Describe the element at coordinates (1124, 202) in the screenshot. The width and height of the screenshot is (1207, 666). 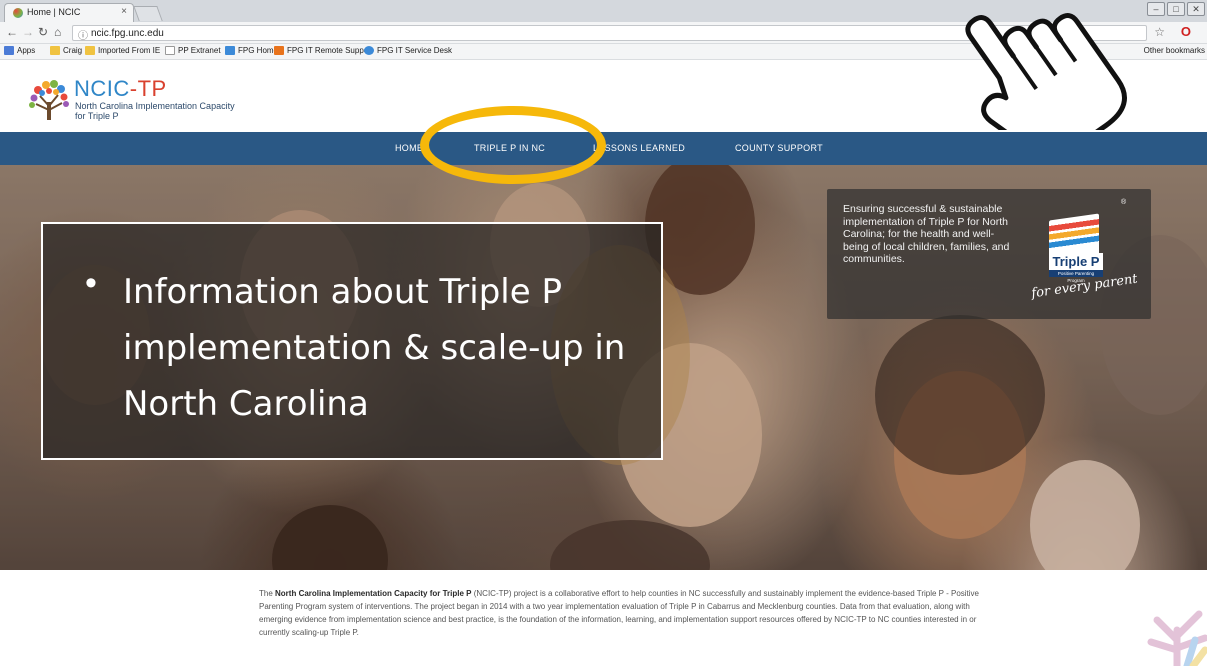
I see `registered-mark: ®` at that location.